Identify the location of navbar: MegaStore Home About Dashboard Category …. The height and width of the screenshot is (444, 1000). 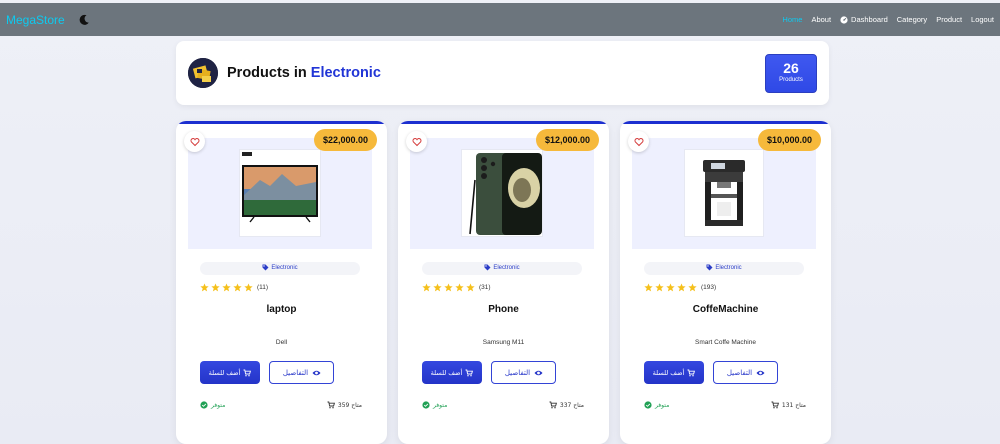
(500, 19).